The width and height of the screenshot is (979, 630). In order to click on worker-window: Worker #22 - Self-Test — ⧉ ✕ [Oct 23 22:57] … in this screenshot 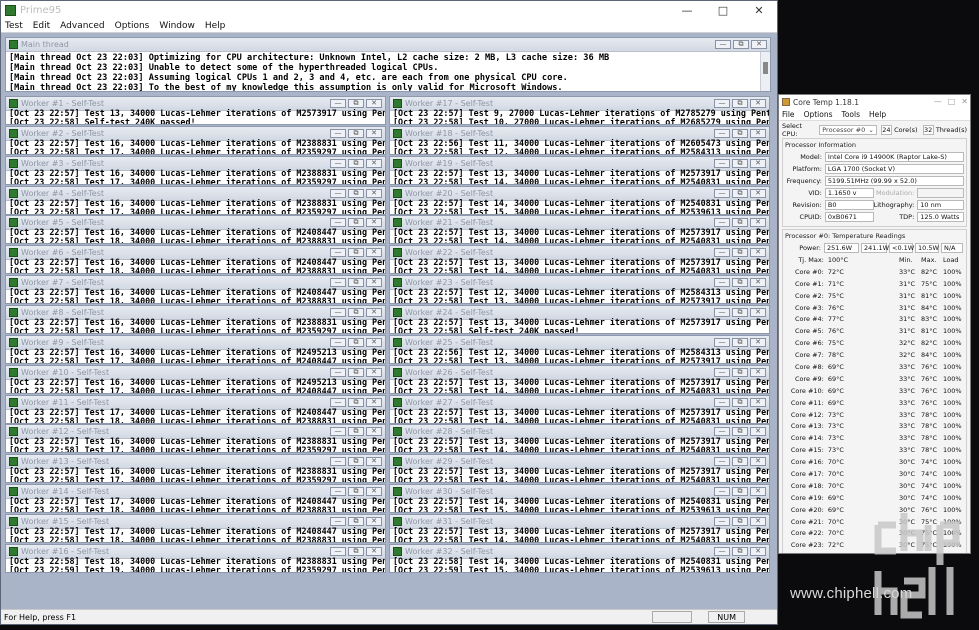, I will do `click(579, 260)`.